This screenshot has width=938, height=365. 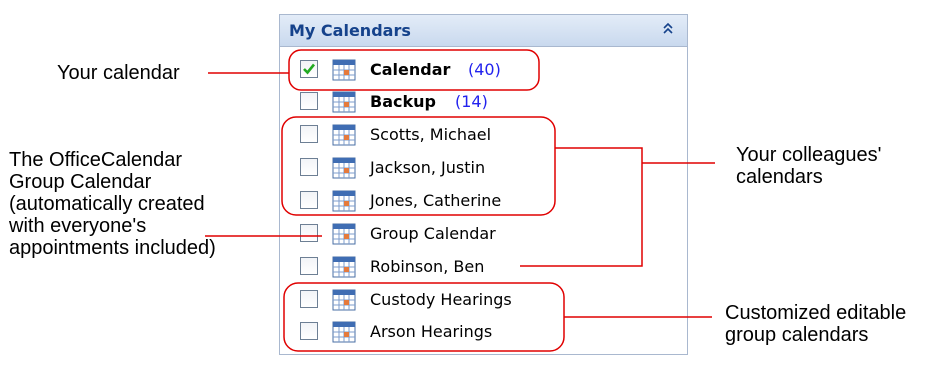 What do you see at coordinates (797, 335) in the screenshot?
I see `annotation-line: group calendars` at bounding box center [797, 335].